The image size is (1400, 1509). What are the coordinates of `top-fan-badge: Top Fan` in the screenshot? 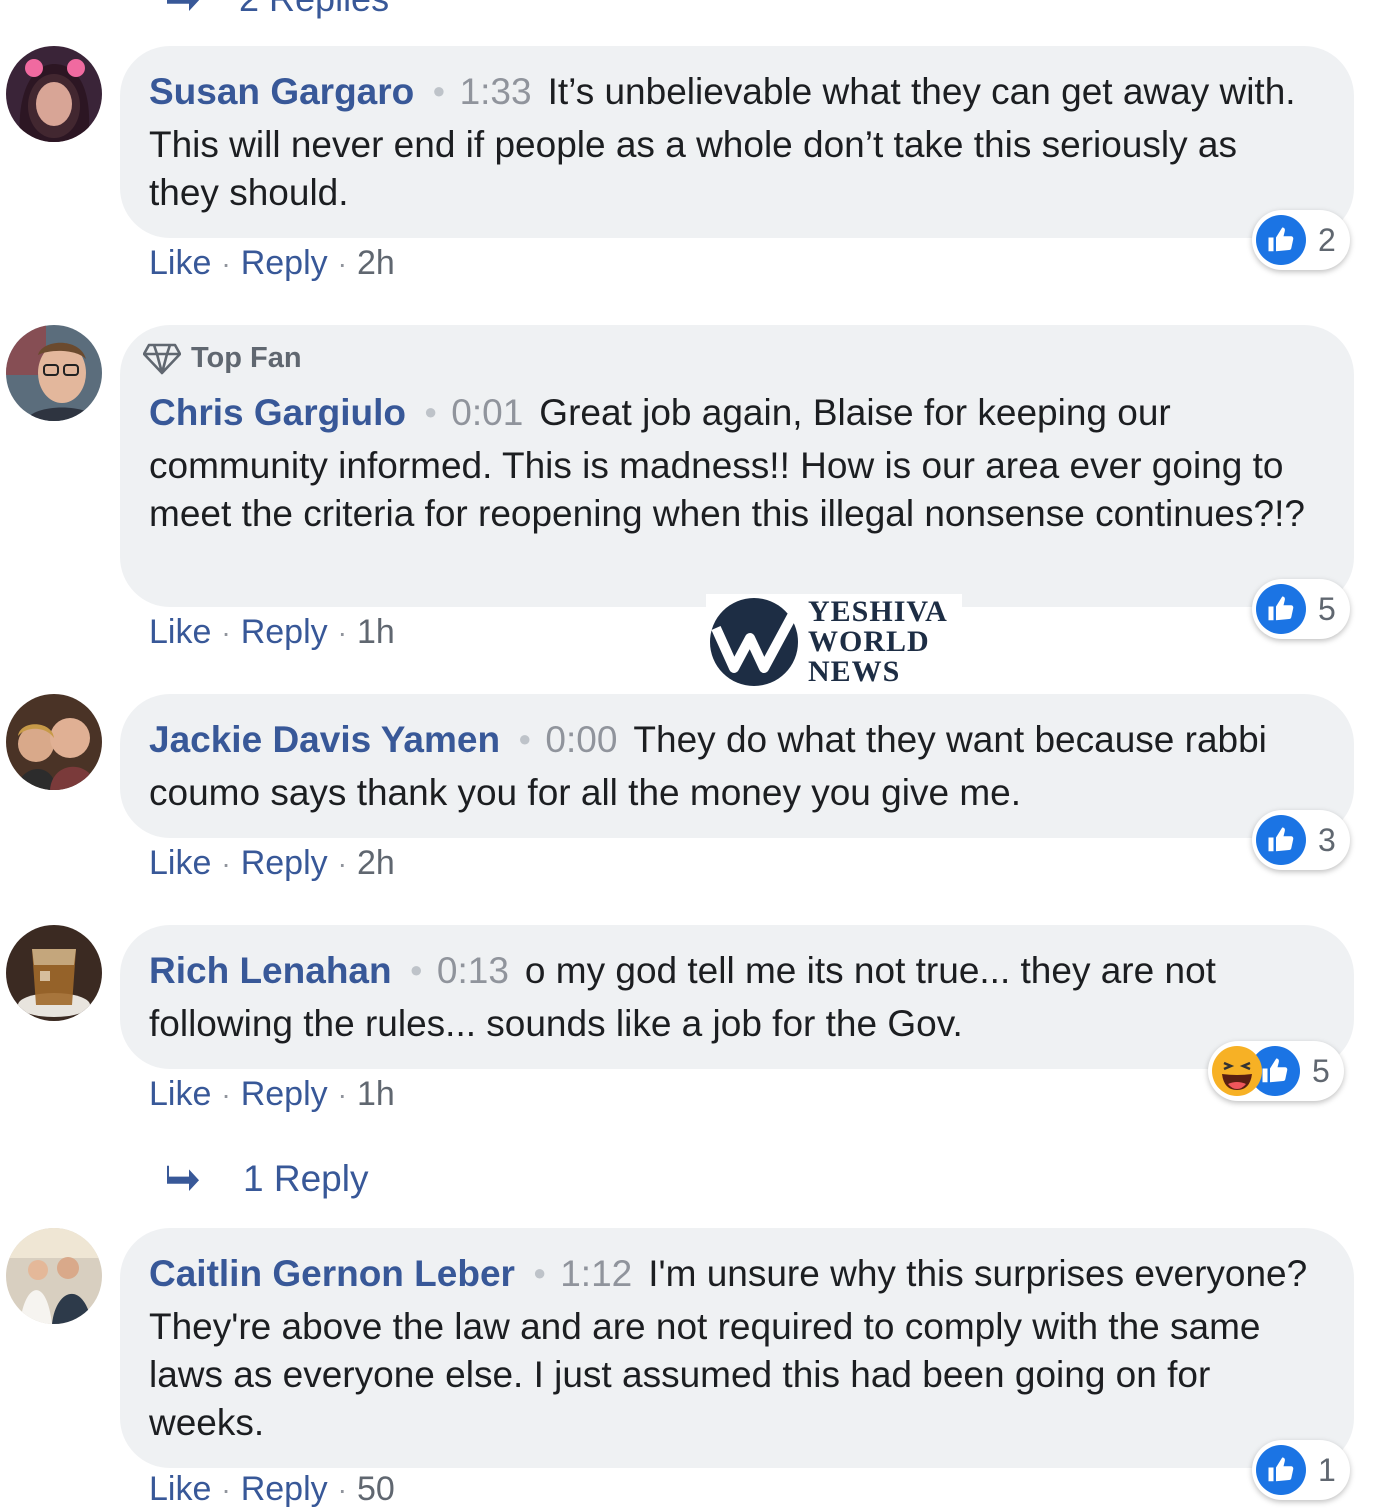 It's located at (728, 358).